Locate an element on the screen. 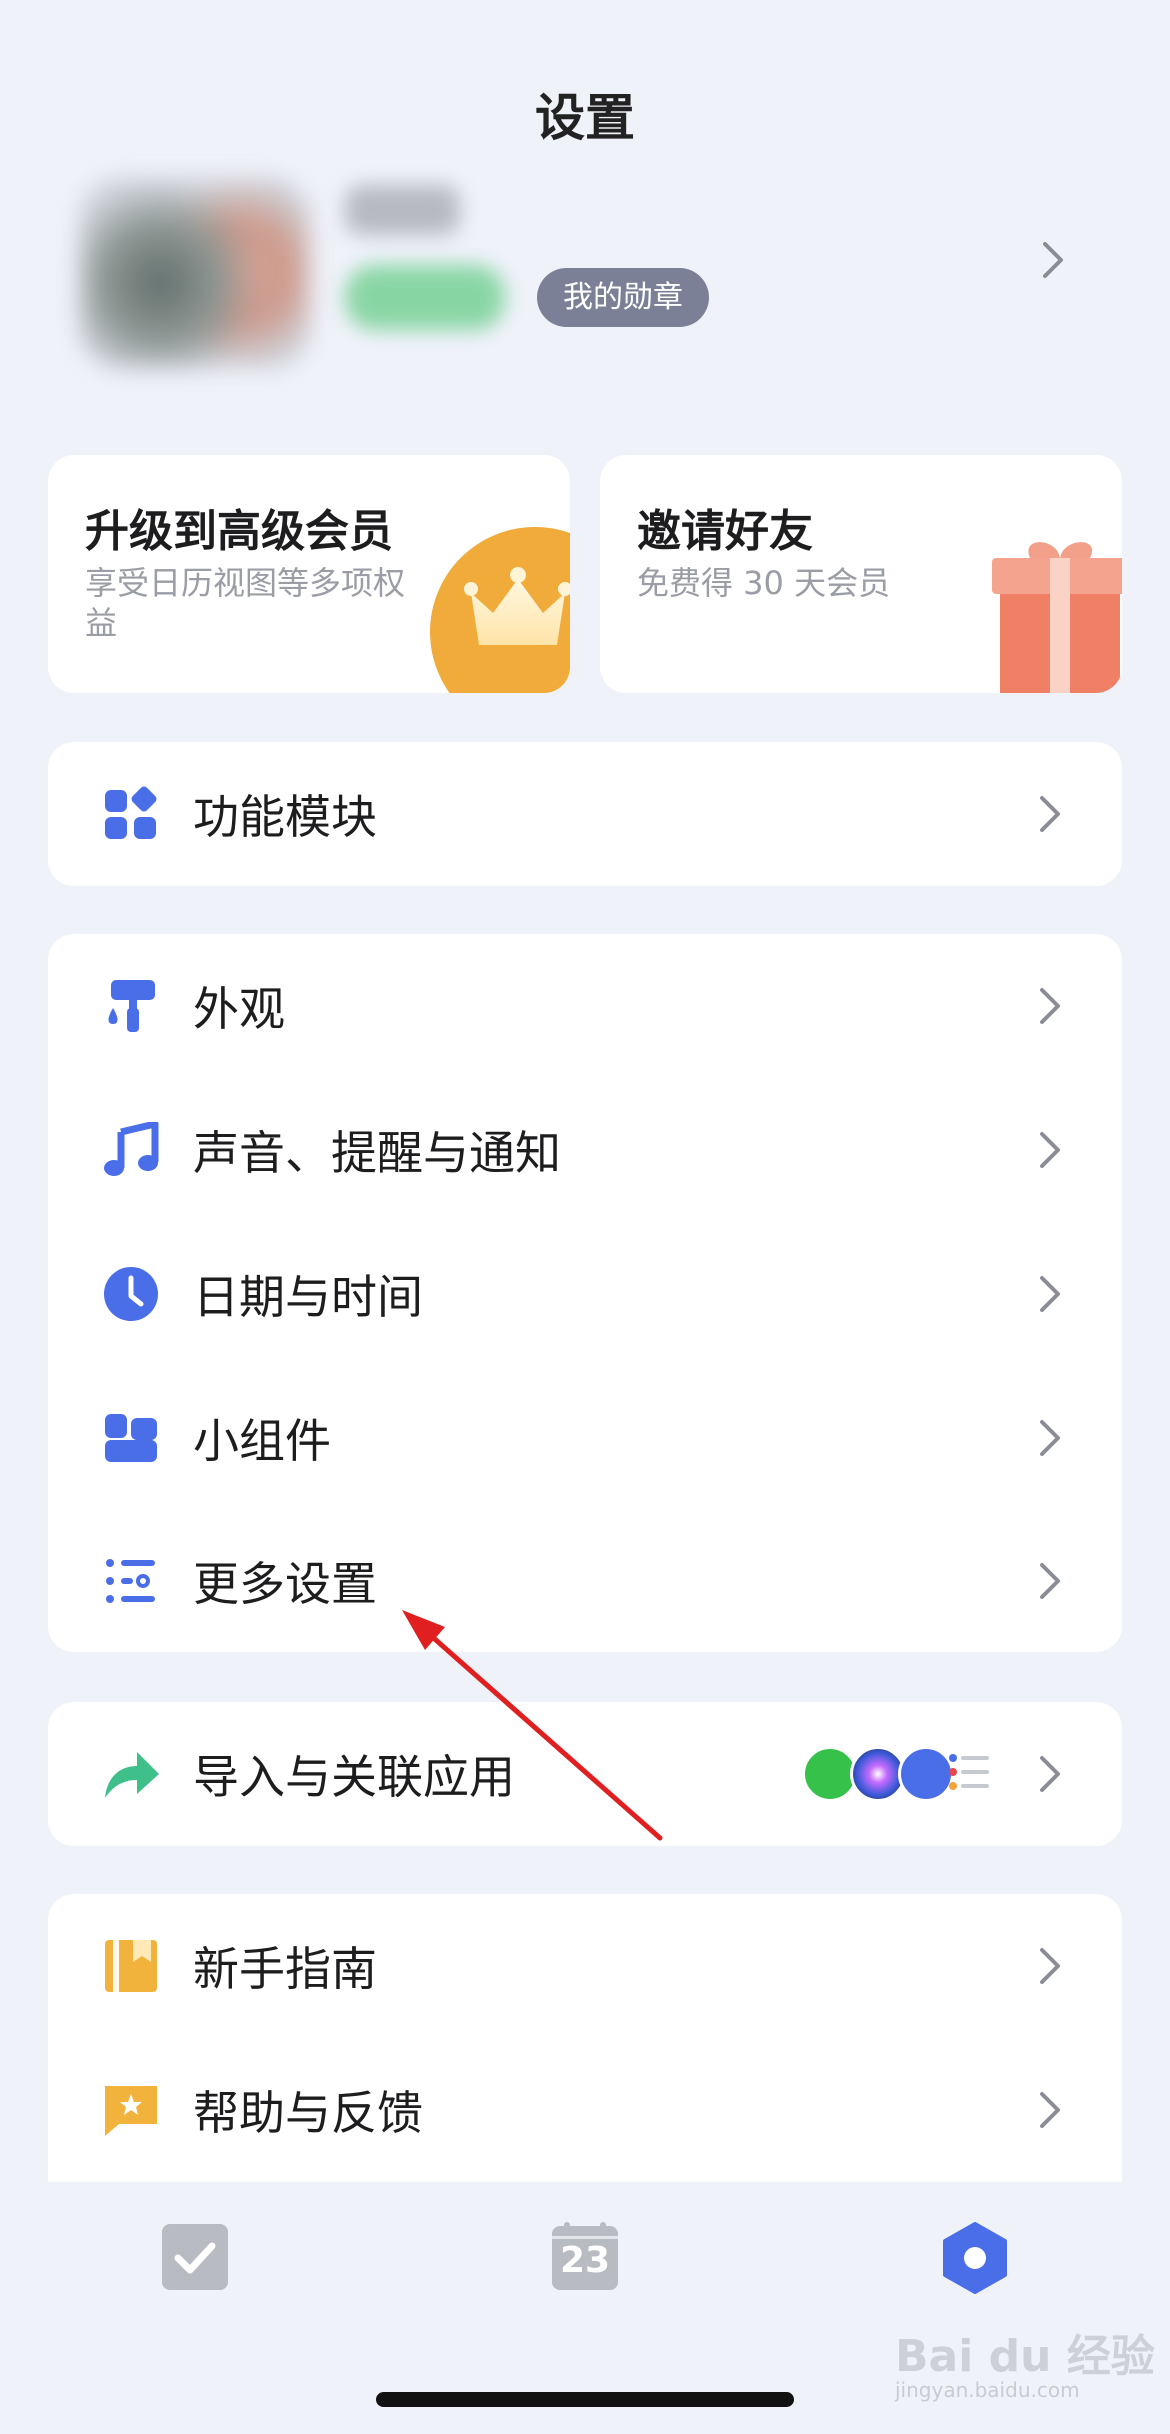 The height and width of the screenshot is (2434, 1170). settings-item-label: 日期与时间 is located at coordinates (308, 1297).